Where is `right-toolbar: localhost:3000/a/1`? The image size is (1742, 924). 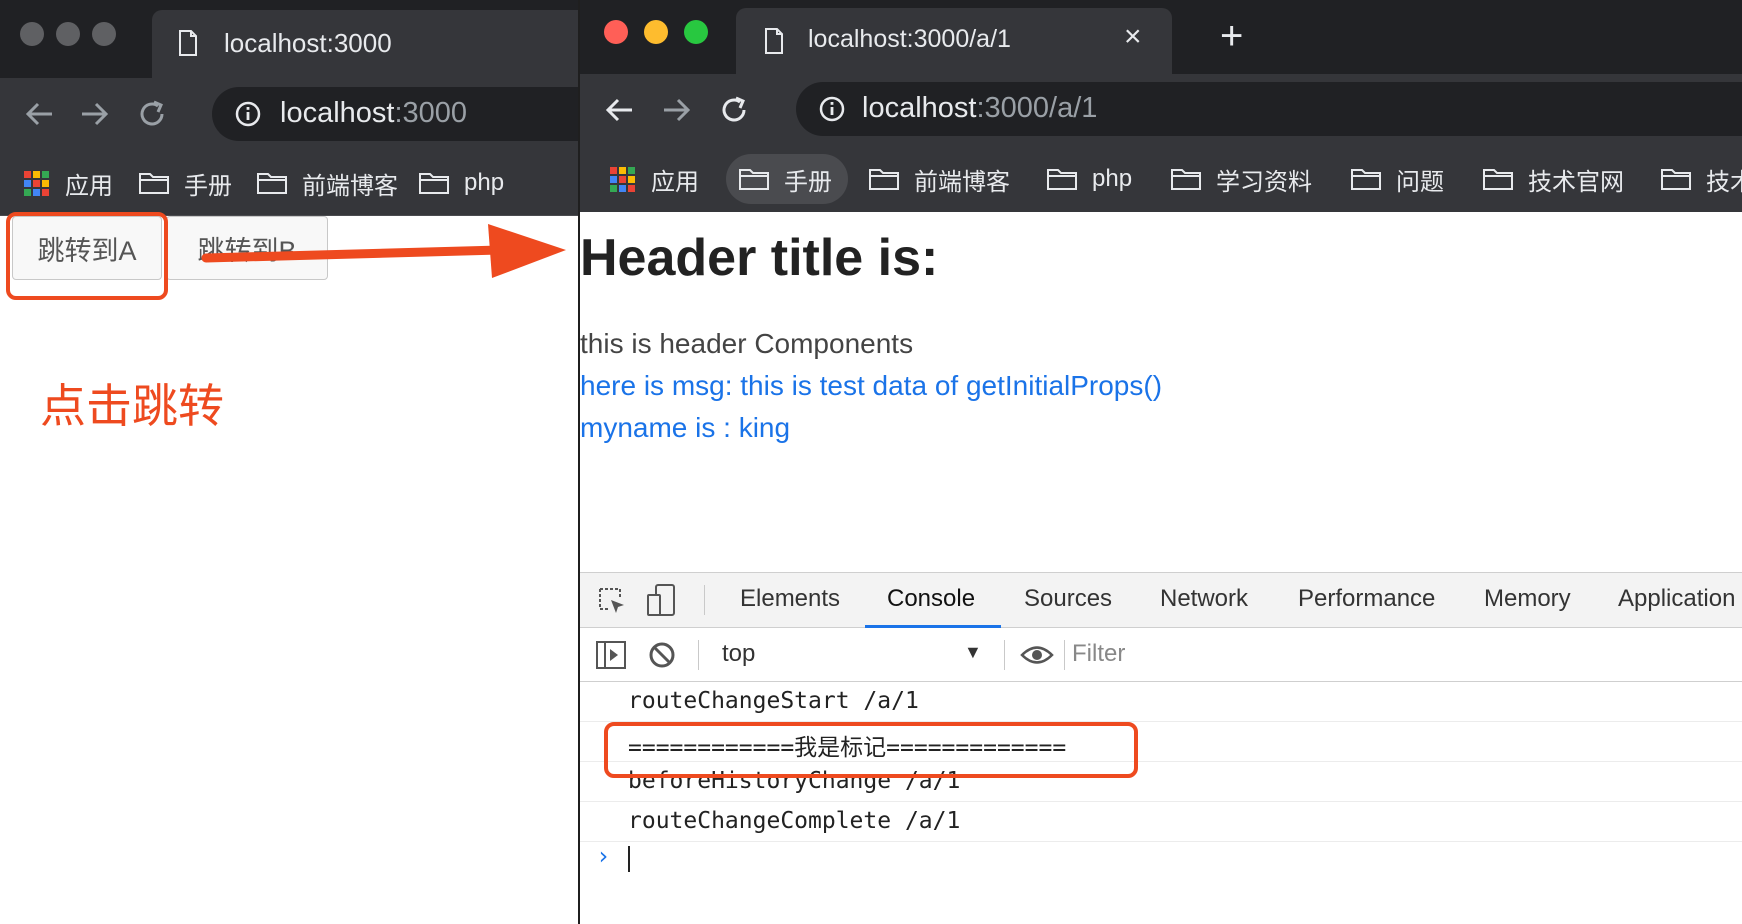 right-toolbar: localhost:3000/a/1 is located at coordinates (1161, 110).